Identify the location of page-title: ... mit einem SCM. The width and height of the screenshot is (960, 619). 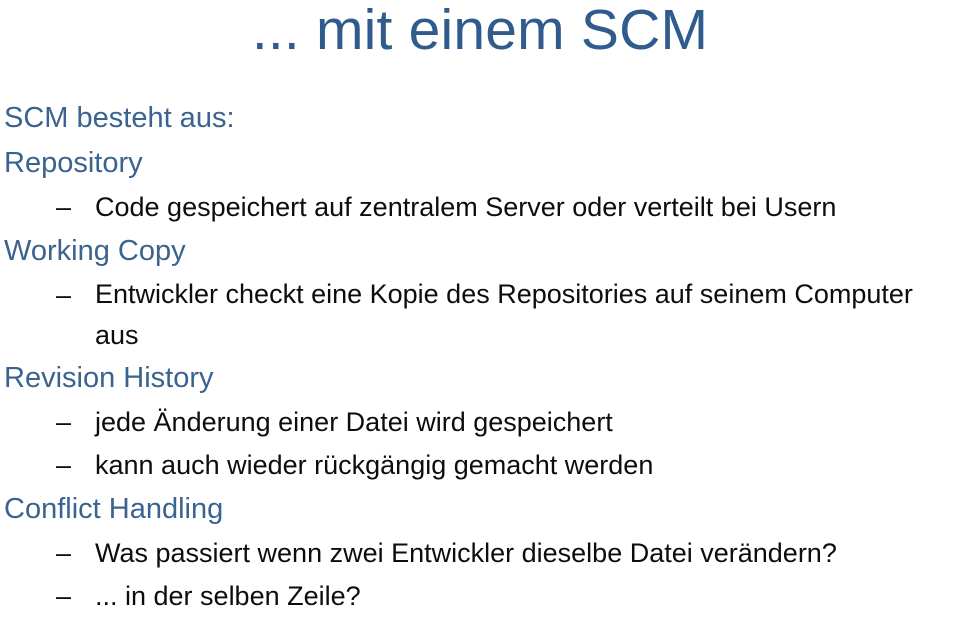
(480, 31).